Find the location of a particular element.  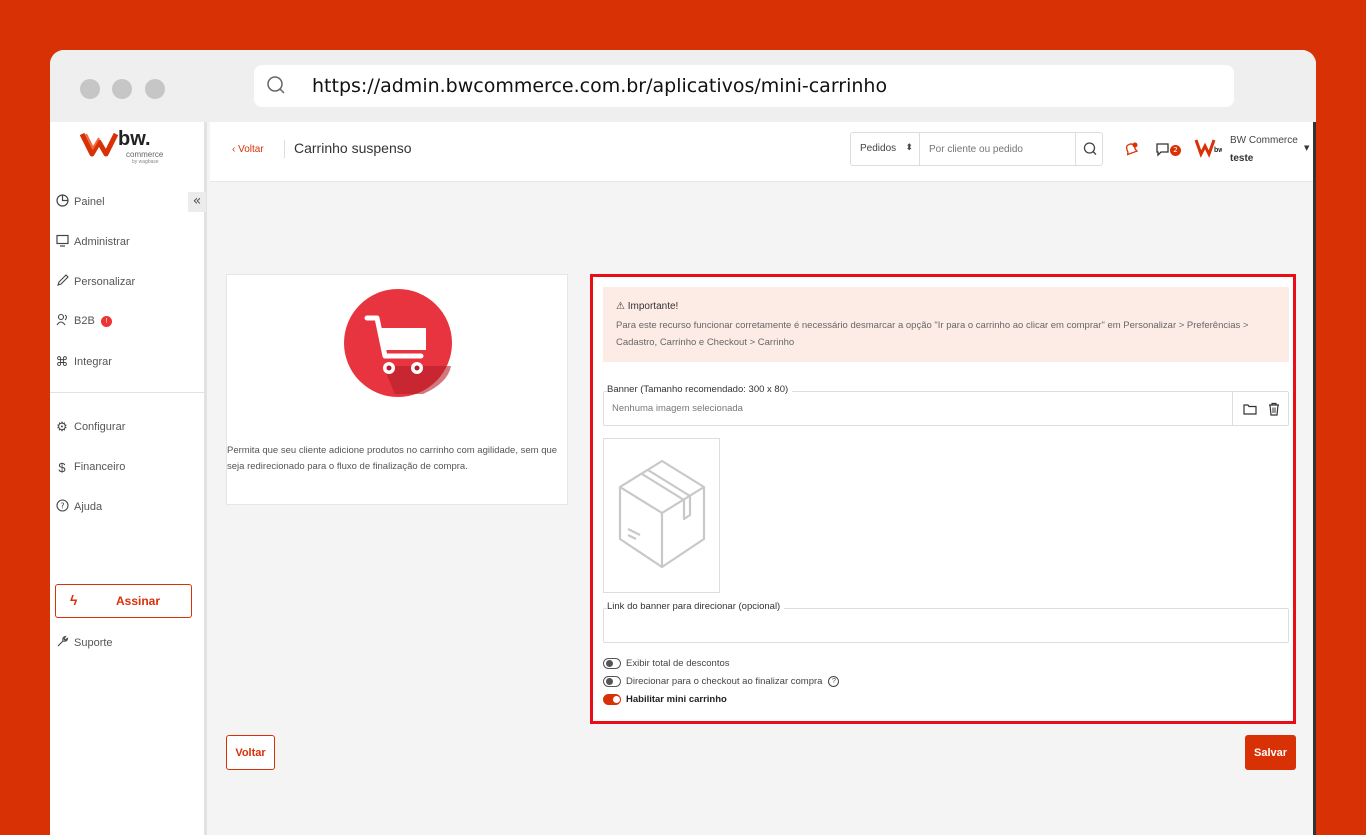

banner-placeholder: Nenhuma imagem selecionada is located at coordinates (677, 408).